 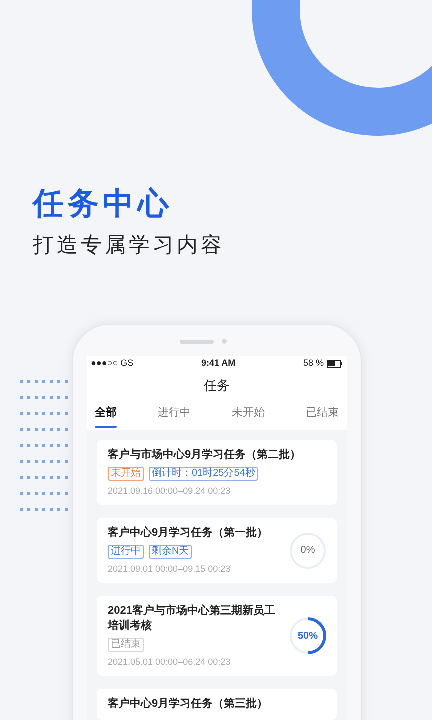 What do you see at coordinates (217, 550) in the screenshot?
I see `task-card: 客户中心9月学习任务（第一批） 进行中 剩余N天 2021.09.01 00:00–09.15 00:23 0%` at bounding box center [217, 550].